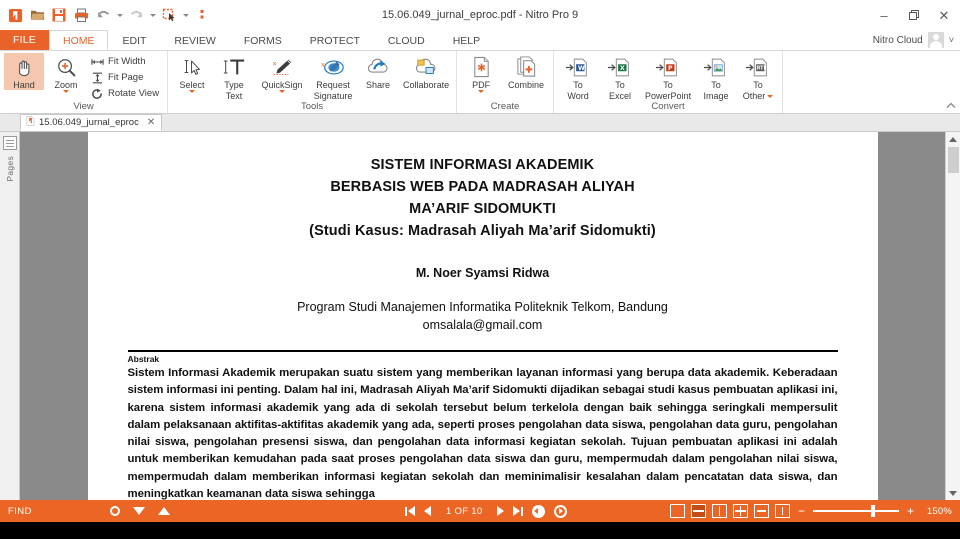 Image resolution: width=960 pixels, height=539 pixels. I want to click on tab-help: HELP, so click(466, 40).